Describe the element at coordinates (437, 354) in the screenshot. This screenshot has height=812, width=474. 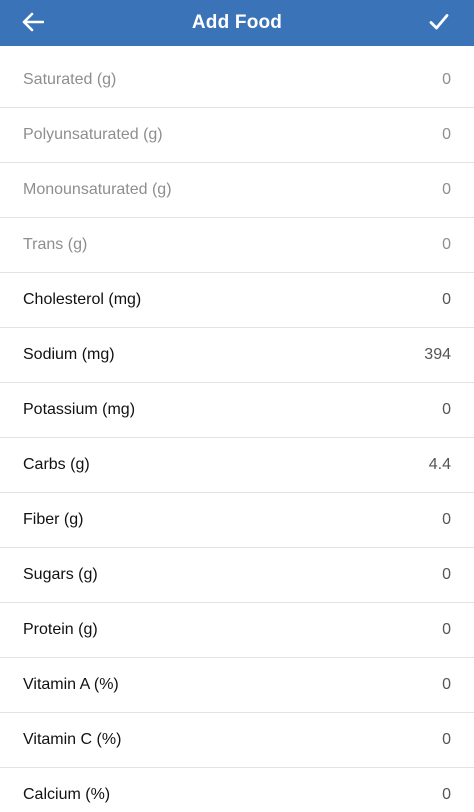
I see `nutrient-value: 394` at that location.